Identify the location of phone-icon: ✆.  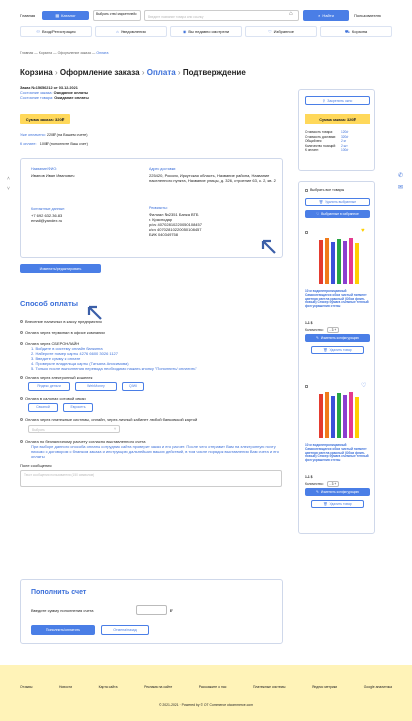
(400, 175).